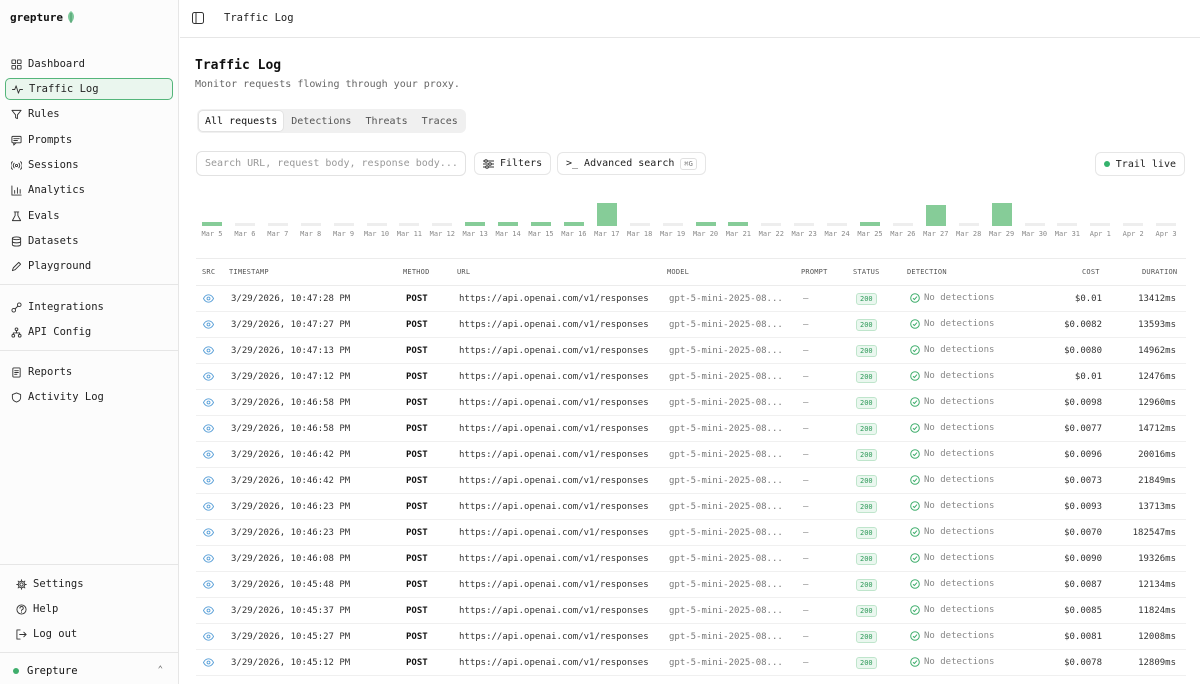 The width and height of the screenshot is (1200, 684). What do you see at coordinates (89, 266) in the screenshot?
I see `sidebar-item-playground: Playground` at bounding box center [89, 266].